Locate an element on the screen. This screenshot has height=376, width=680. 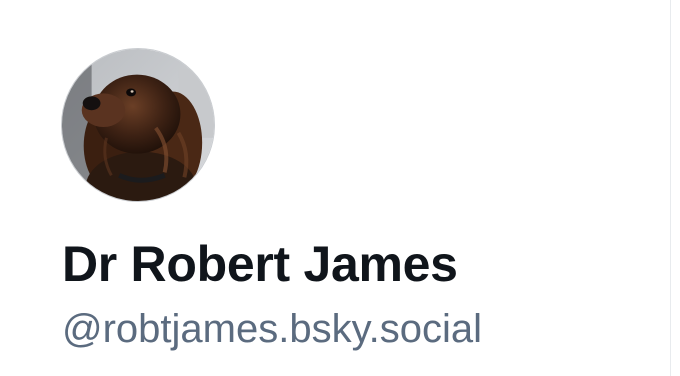
profile-display-name: Dr Robert James is located at coordinates (260, 264).